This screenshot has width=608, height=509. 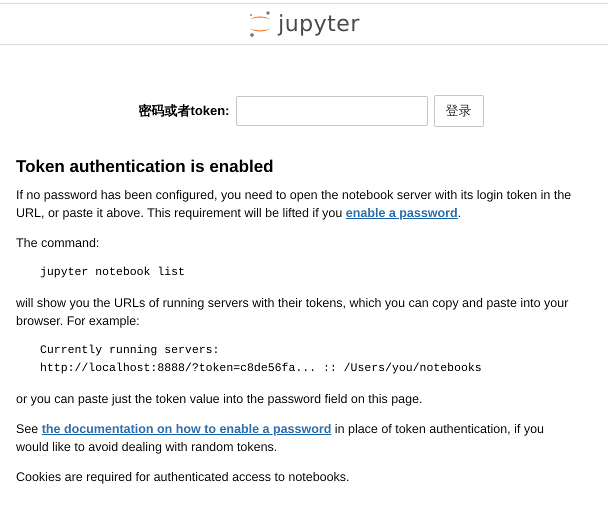 What do you see at coordinates (145, 167) in the screenshot?
I see `section-heading: Token authentication is enabled` at bounding box center [145, 167].